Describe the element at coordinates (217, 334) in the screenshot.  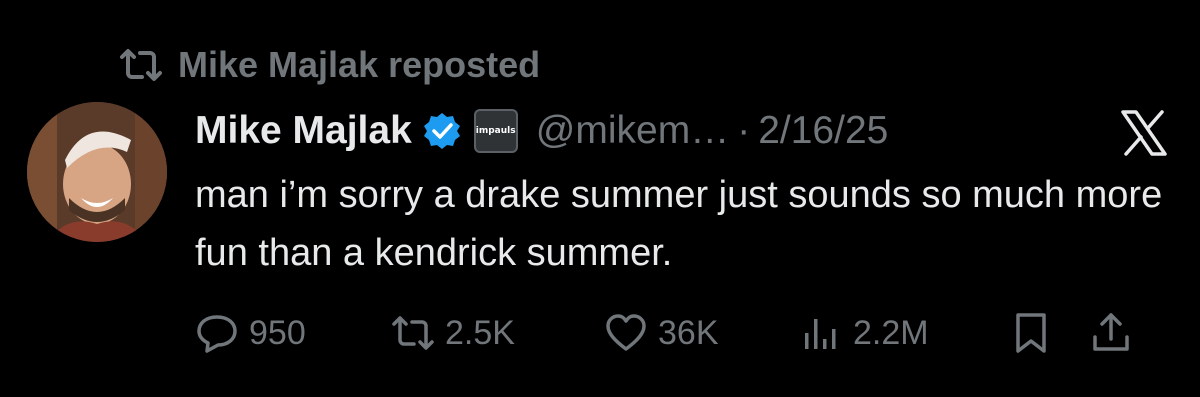
I see `reply-icon` at that location.